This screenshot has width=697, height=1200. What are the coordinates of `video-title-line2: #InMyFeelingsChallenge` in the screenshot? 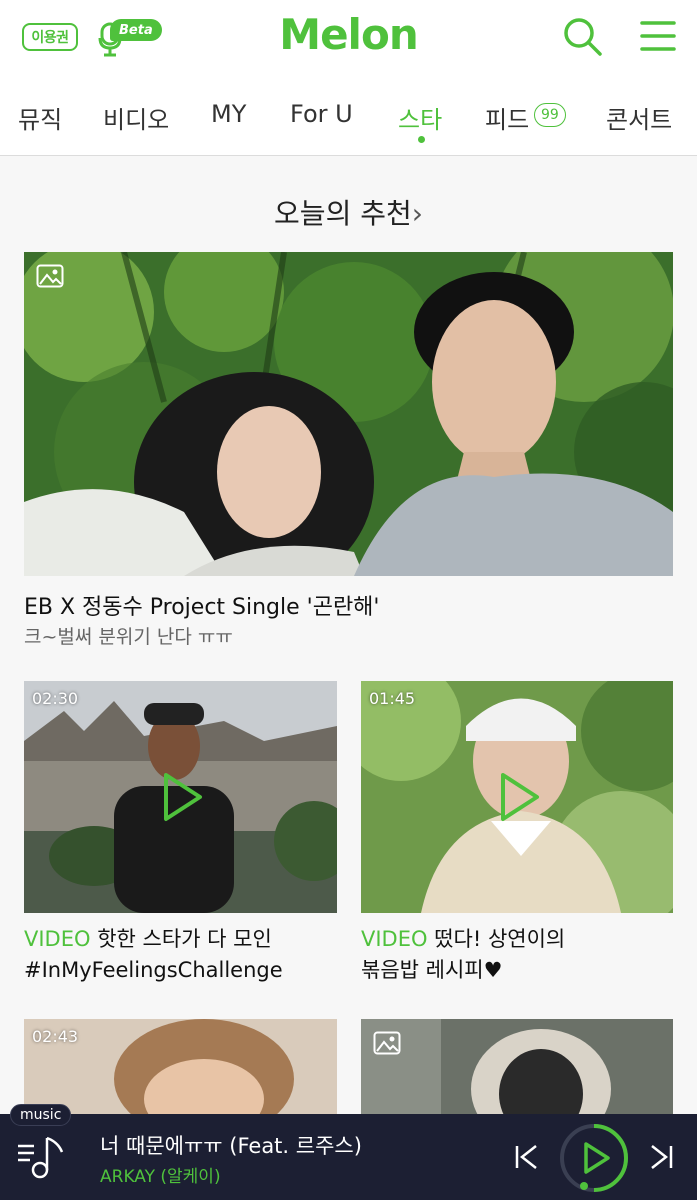 It's located at (153, 970).